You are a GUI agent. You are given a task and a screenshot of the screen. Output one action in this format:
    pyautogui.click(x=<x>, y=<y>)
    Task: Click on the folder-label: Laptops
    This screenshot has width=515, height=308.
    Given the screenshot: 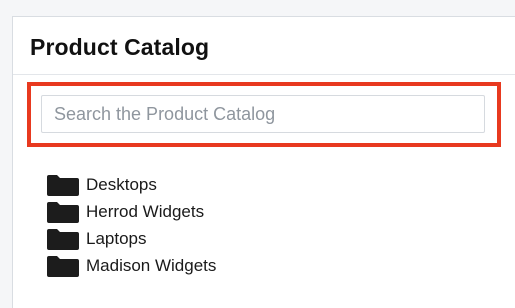 What is the action you would take?
    pyautogui.click(x=116, y=238)
    